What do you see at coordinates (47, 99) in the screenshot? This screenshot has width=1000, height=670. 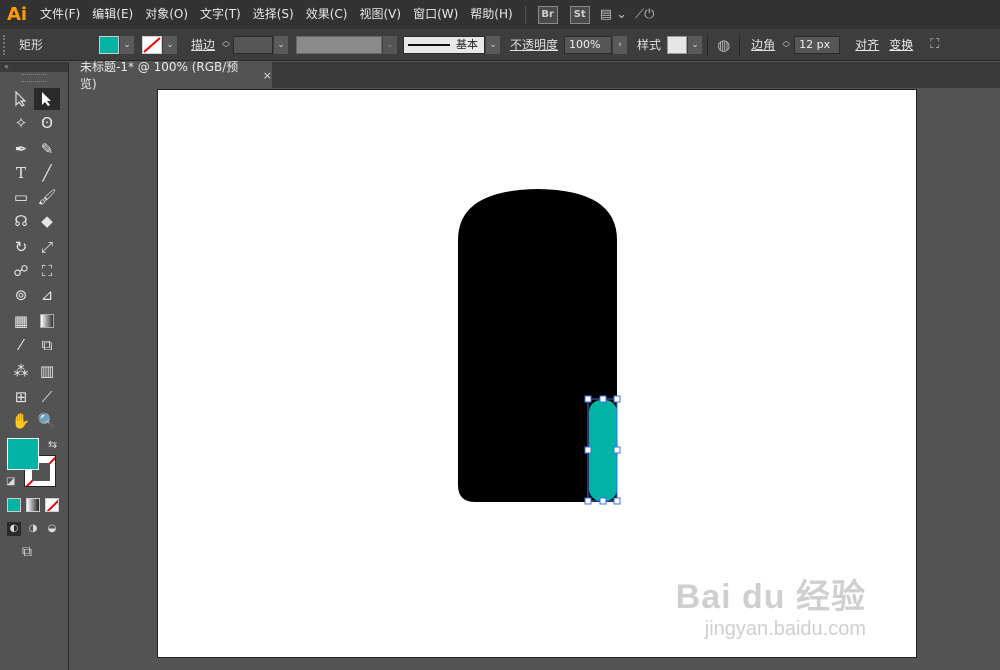 I see `direct-selection-tool-icon` at bounding box center [47, 99].